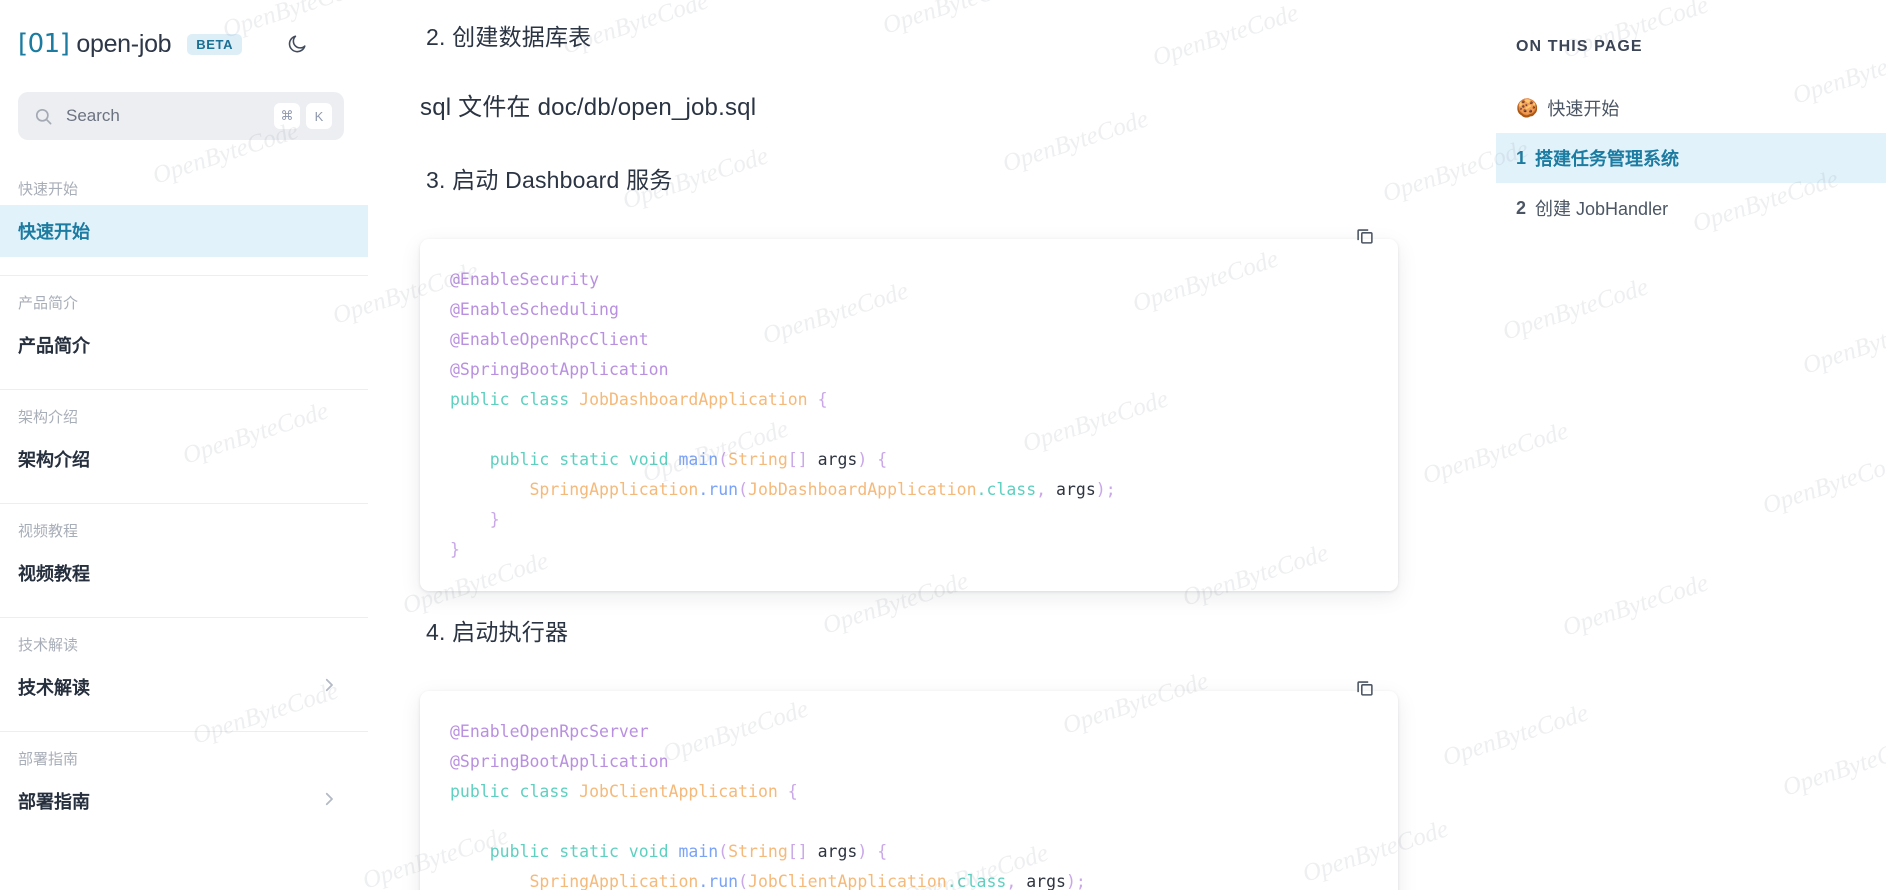  I want to click on sidebar-item-label: 视频教程, so click(54, 574).